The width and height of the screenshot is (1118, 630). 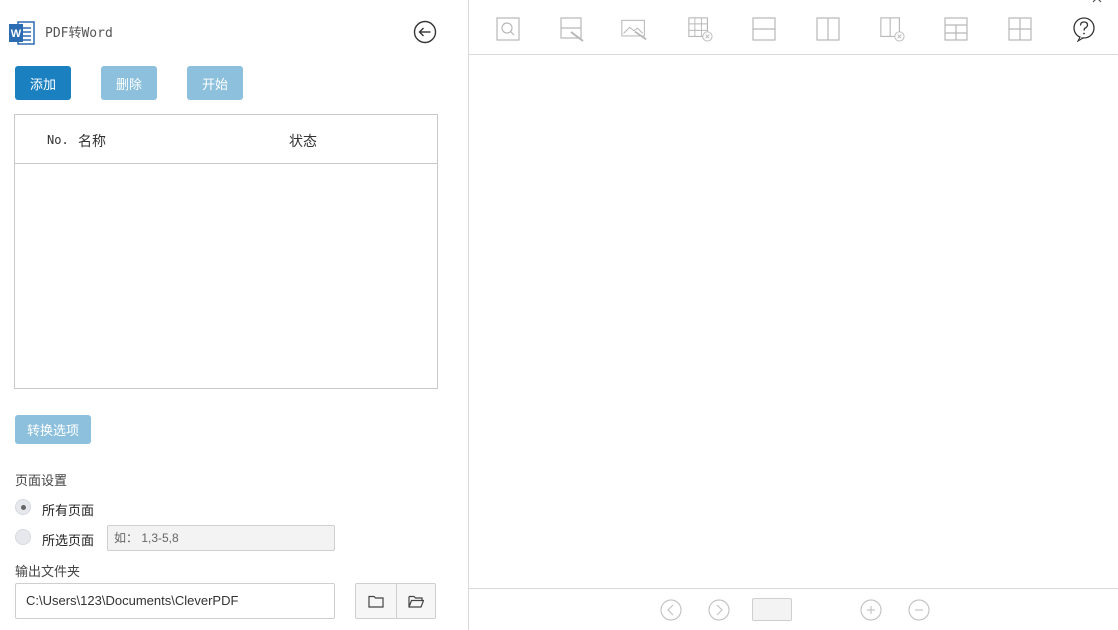 What do you see at coordinates (1020, 29) in the screenshot?
I see `table-grid-icon` at bounding box center [1020, 29].